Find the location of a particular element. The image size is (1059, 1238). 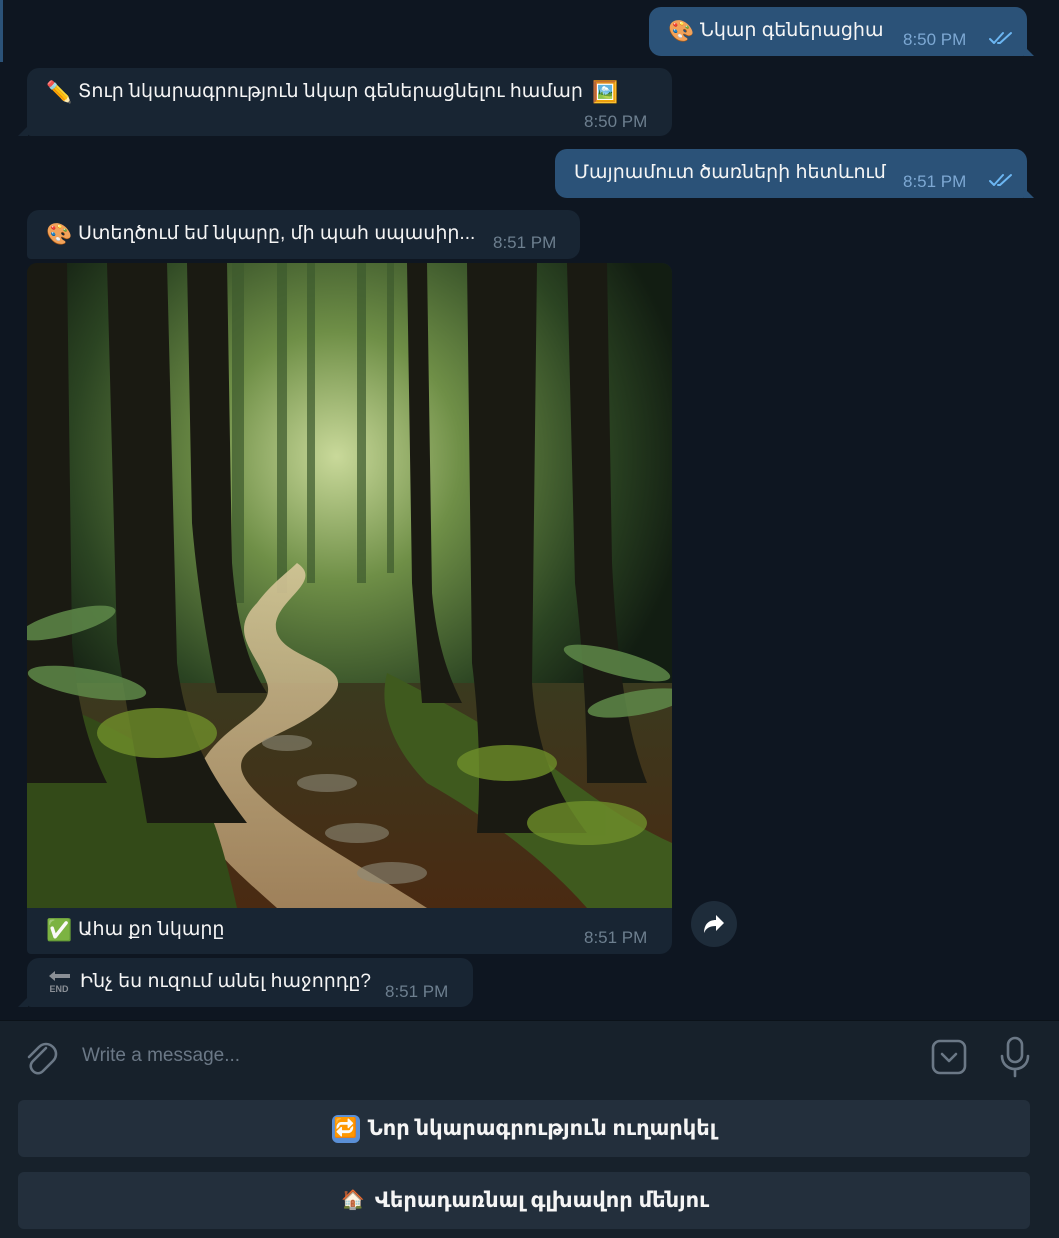

check-mark-icon: ✅ is located at coordinates (59, 930).